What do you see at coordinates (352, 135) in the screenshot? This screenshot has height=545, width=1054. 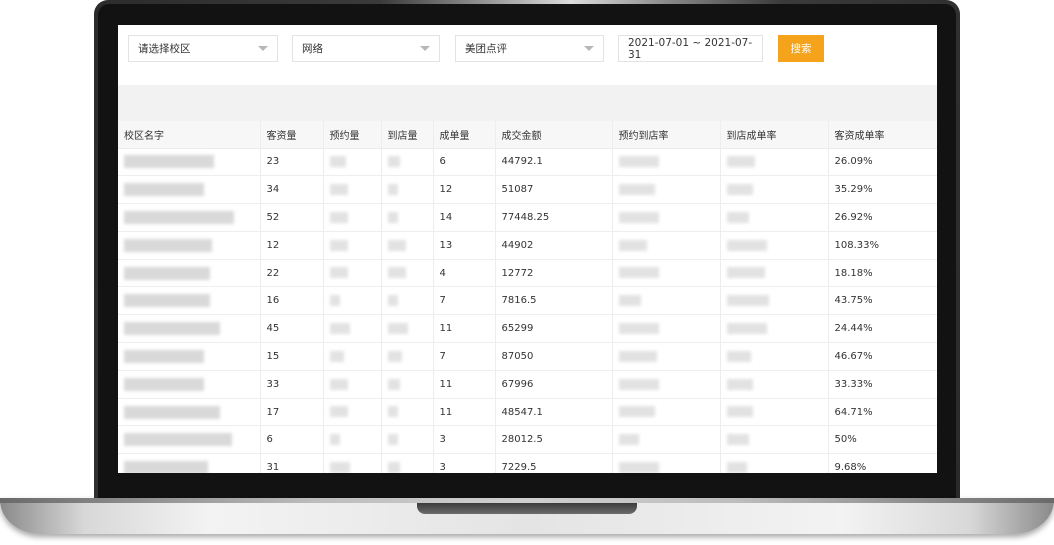 I see `column-header: 预约量` at bounding box center [352, 135].